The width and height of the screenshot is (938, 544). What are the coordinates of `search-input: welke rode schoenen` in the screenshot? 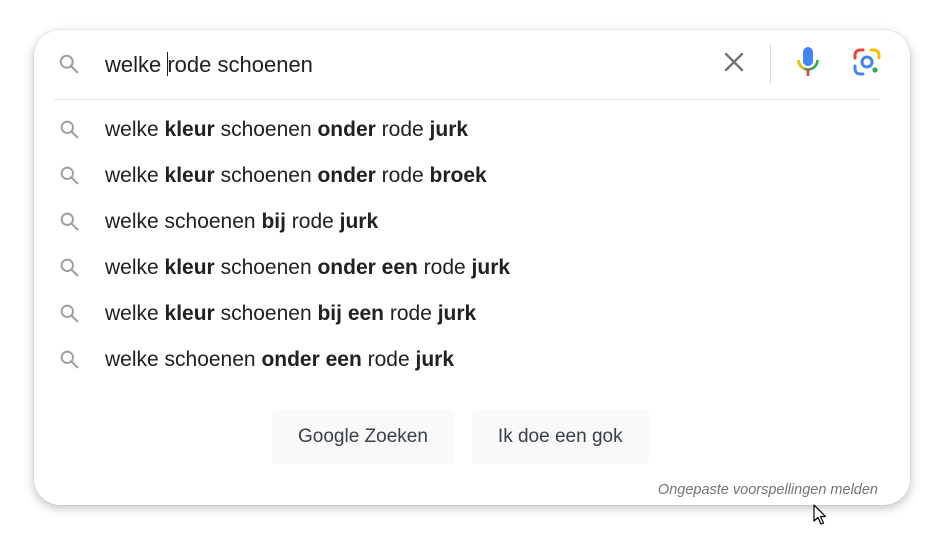 It's located at (209, 65).